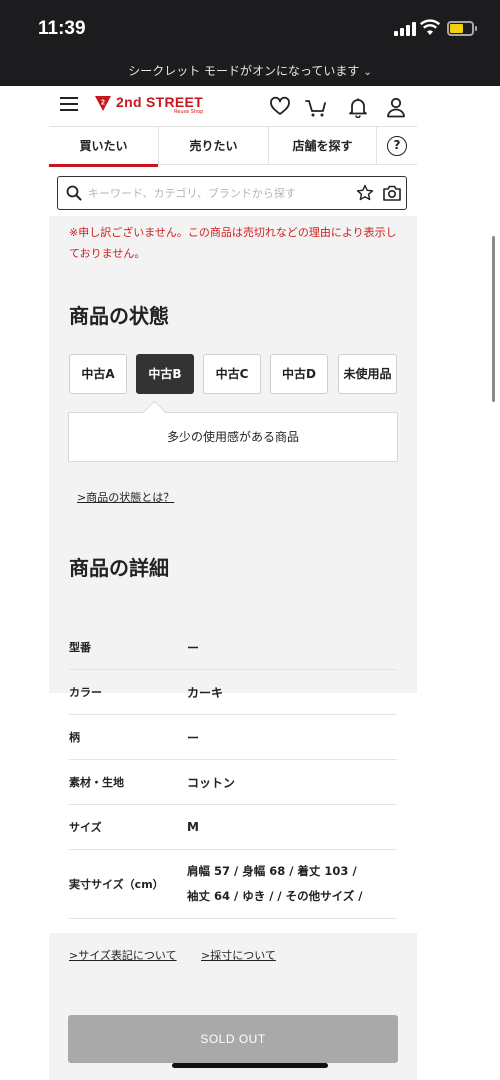 Image resolution: width=500 pixels, height=1080 pixels. I want to click on spec-value: コットン, so click(211, 782).